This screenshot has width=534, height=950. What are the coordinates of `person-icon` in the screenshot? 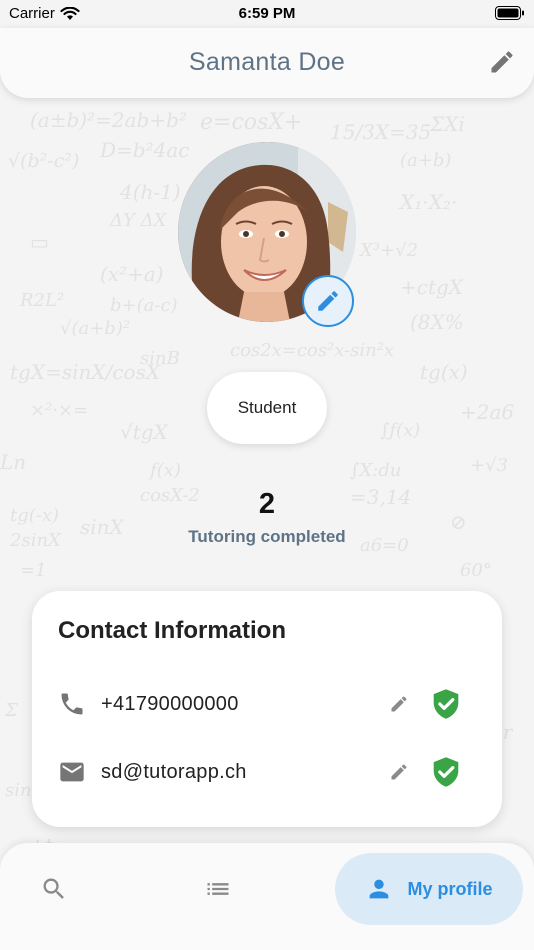 It's located at (379, 889).